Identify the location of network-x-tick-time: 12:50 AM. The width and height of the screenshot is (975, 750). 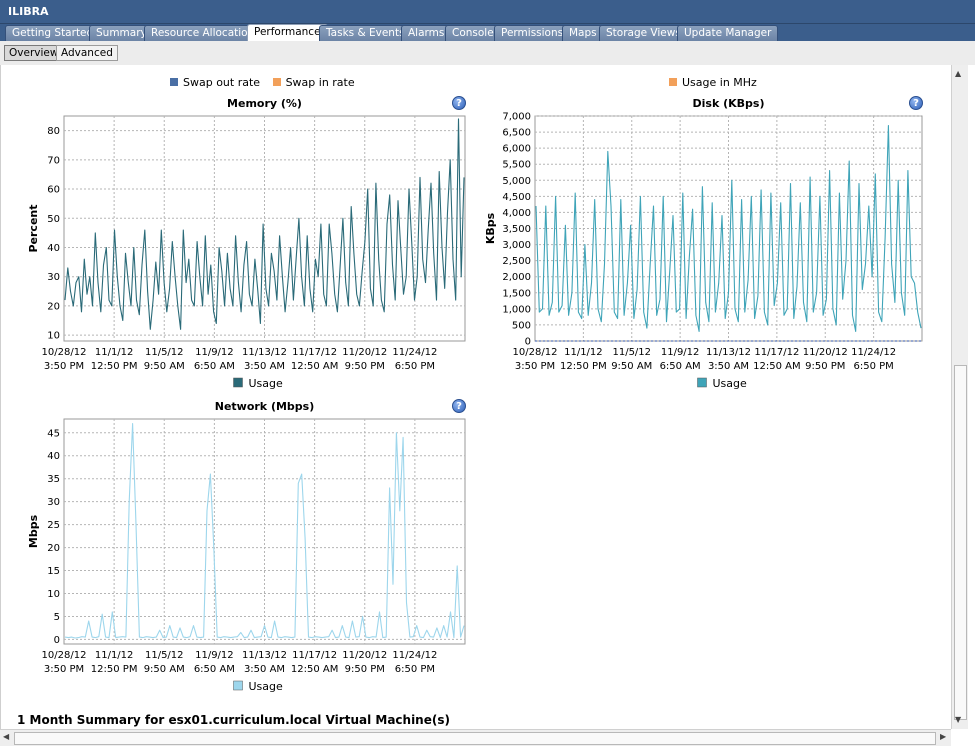
(314, 669).